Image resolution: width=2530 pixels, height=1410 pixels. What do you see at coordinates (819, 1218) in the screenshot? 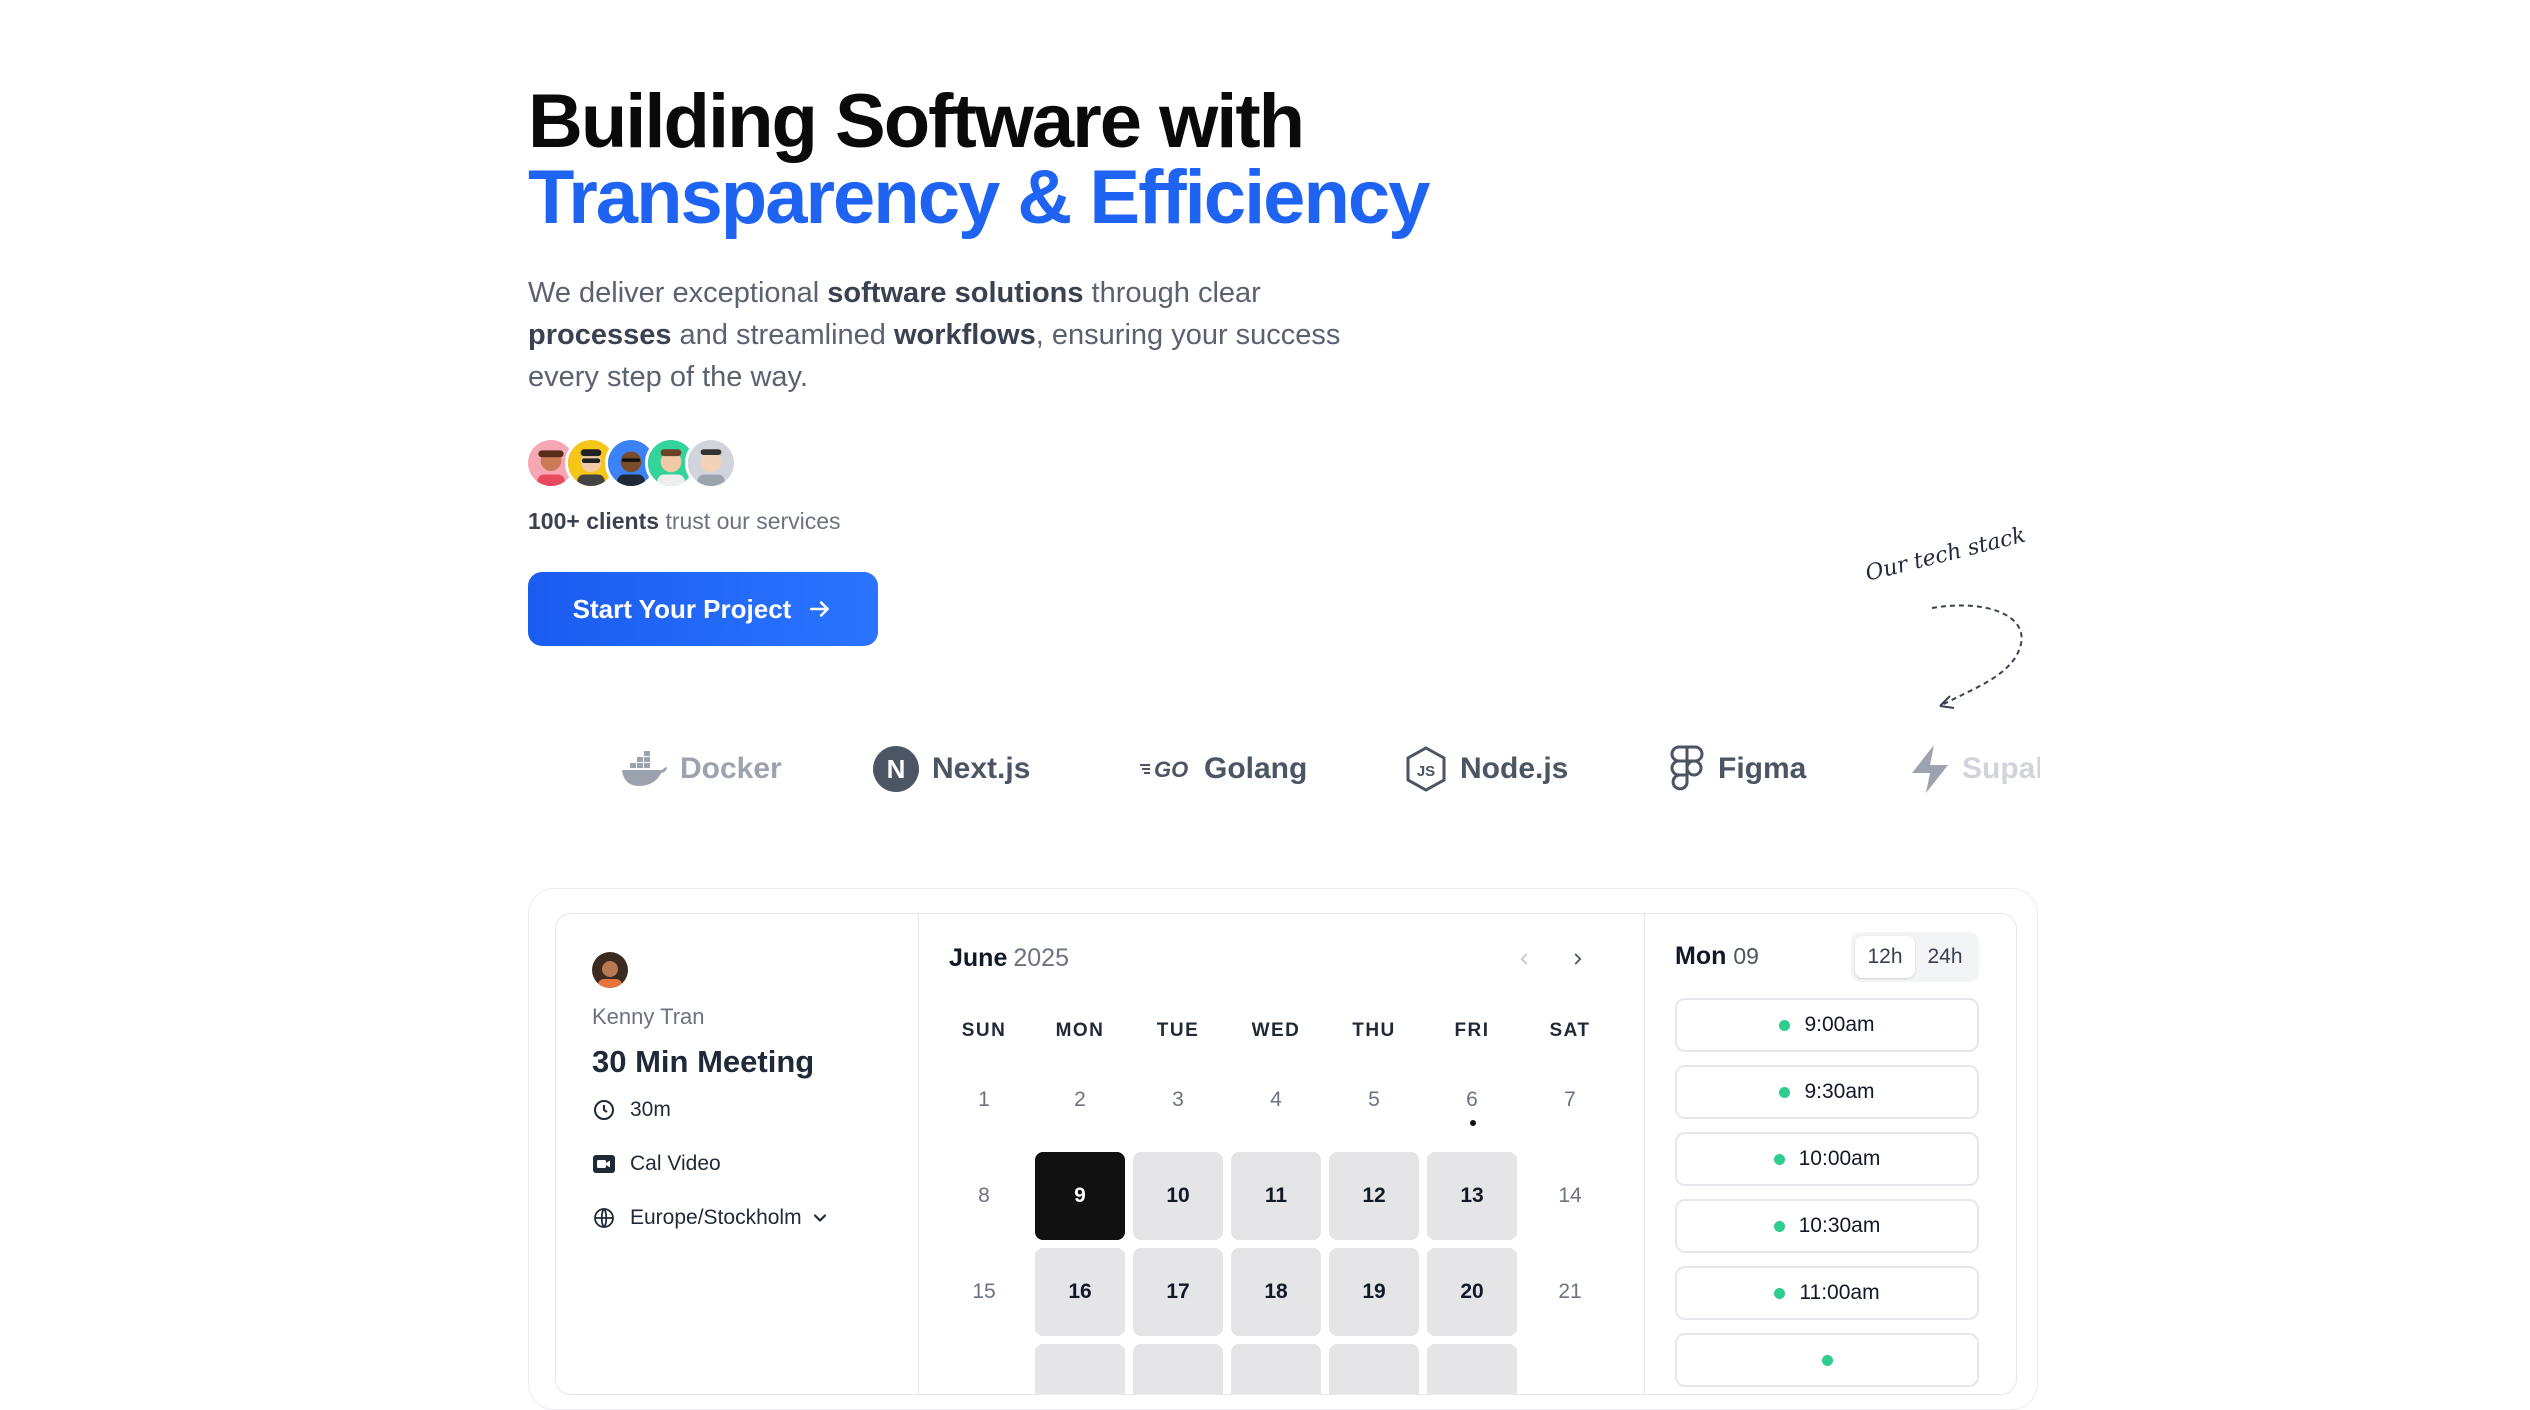
I see `chevron-down-icon` at bounding box center [819, 1218].